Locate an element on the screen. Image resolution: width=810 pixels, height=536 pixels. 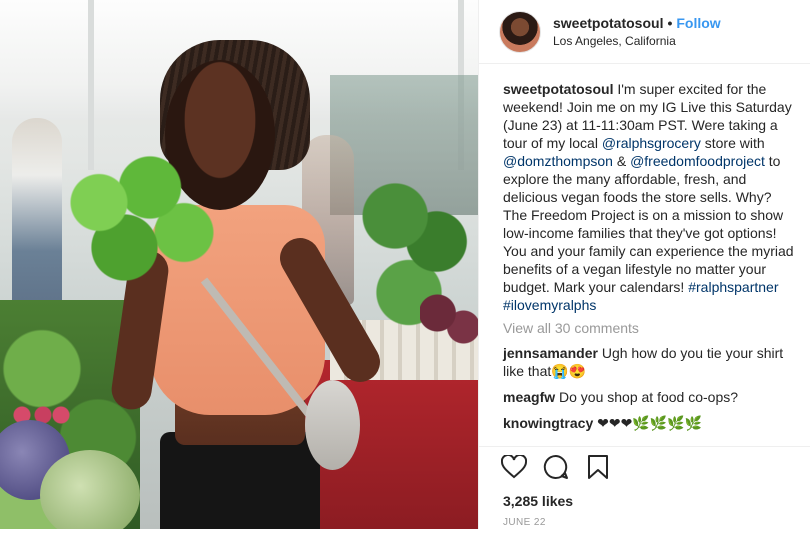
post-actions: 3,285 likes JUNE 22 is located at coordinates (644, 491).